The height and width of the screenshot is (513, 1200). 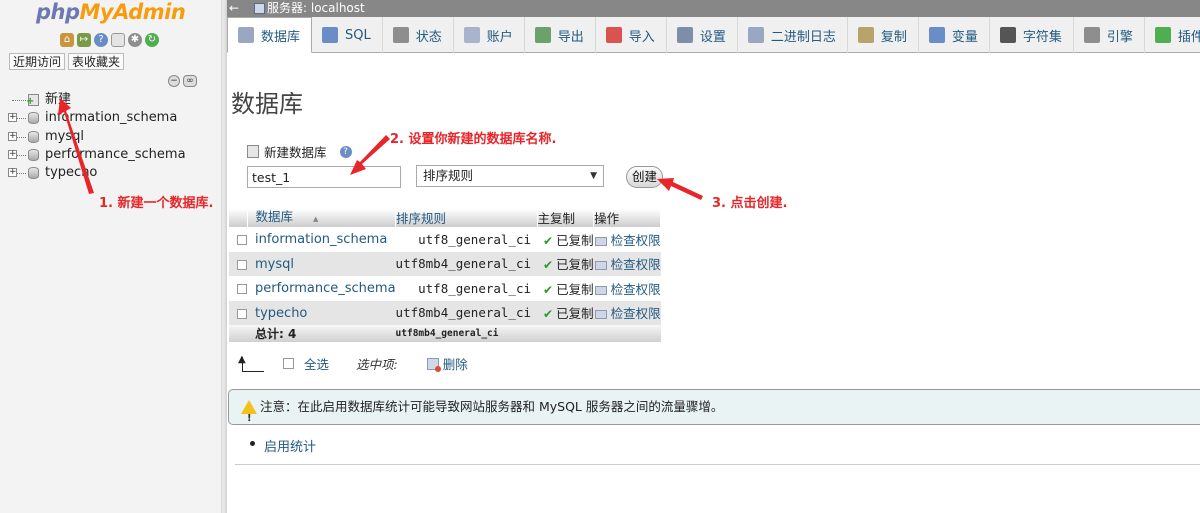 I want to click on total-collation: utf8mb4_general_ci, so click(x=466, y=333).